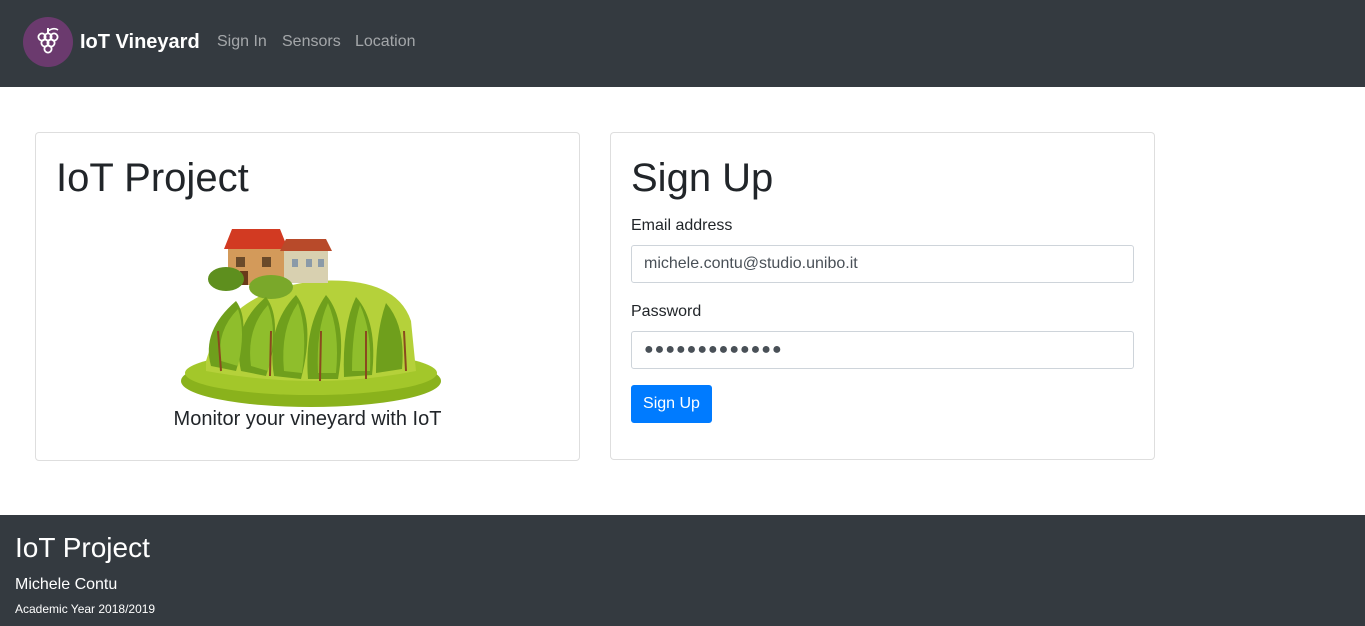  I want to click on vineyard-illustration, so click(311, 318).